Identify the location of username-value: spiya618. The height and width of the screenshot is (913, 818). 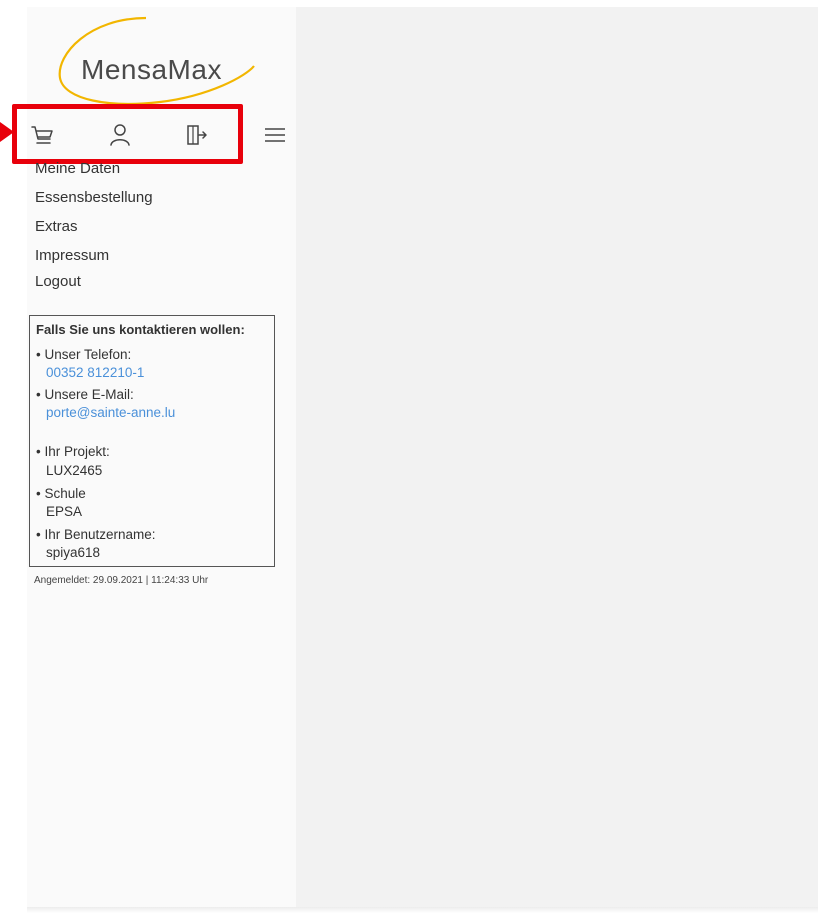
(73, 552).